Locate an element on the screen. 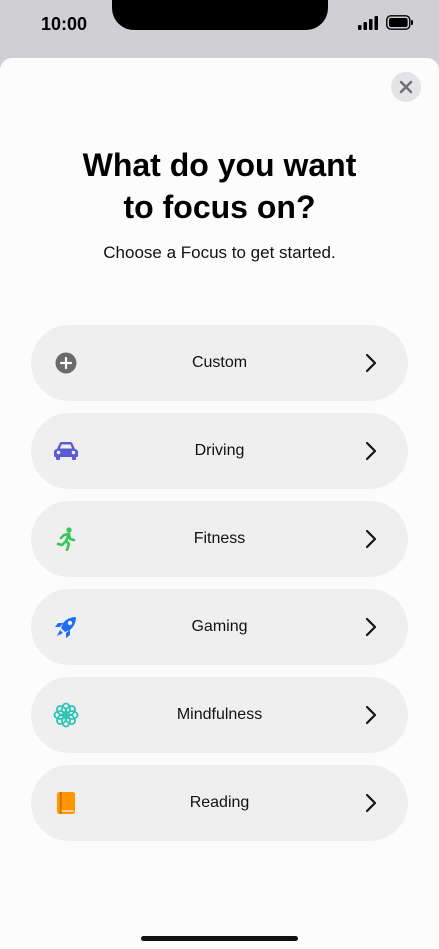  option-label: Mindfulness is located at coordinates (219, 714).